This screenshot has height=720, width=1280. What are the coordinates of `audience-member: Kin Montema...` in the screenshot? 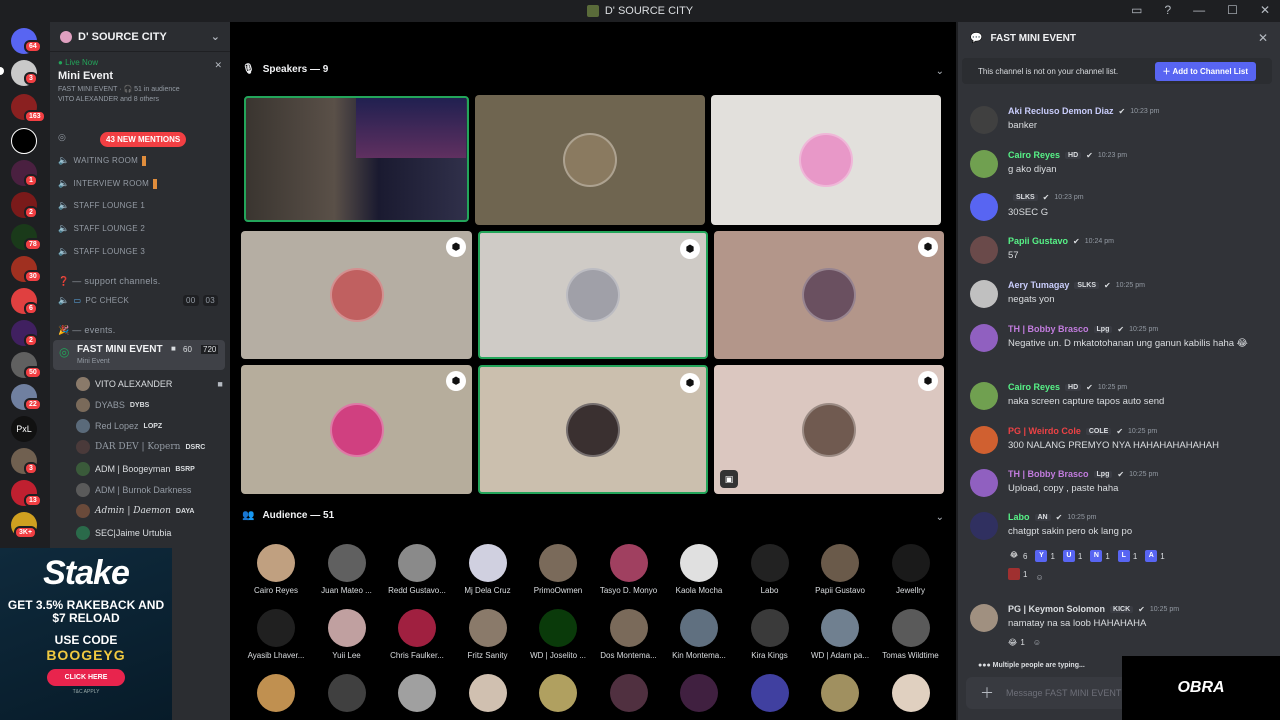 It's located at (699, 634).